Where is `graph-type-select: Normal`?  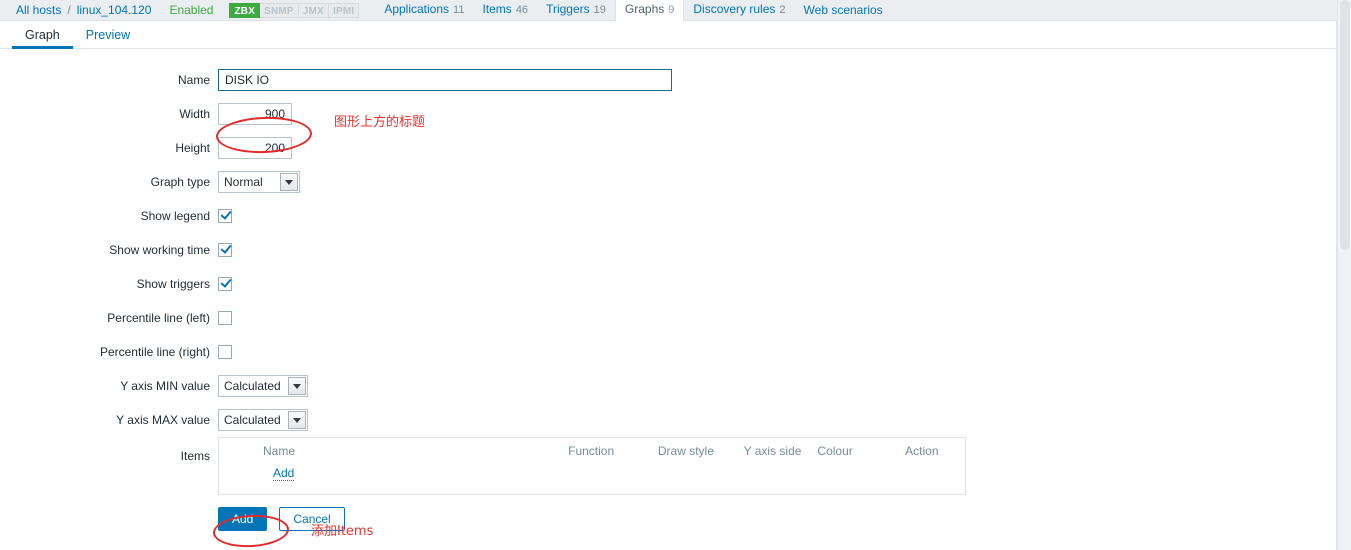 graph-type-select: Normal is located at coordinates (259, 182).